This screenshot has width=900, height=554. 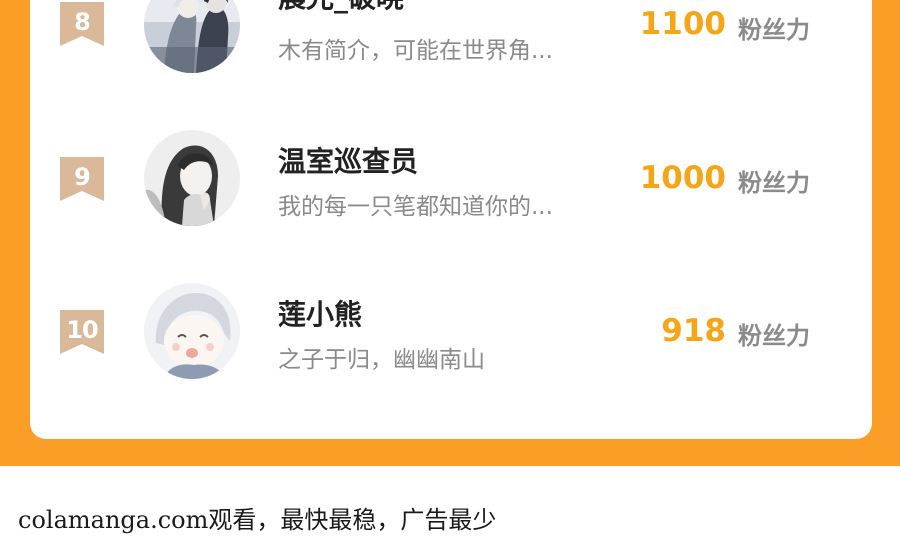 I want to click on rank-number: 10, so click(x=82, y=330).